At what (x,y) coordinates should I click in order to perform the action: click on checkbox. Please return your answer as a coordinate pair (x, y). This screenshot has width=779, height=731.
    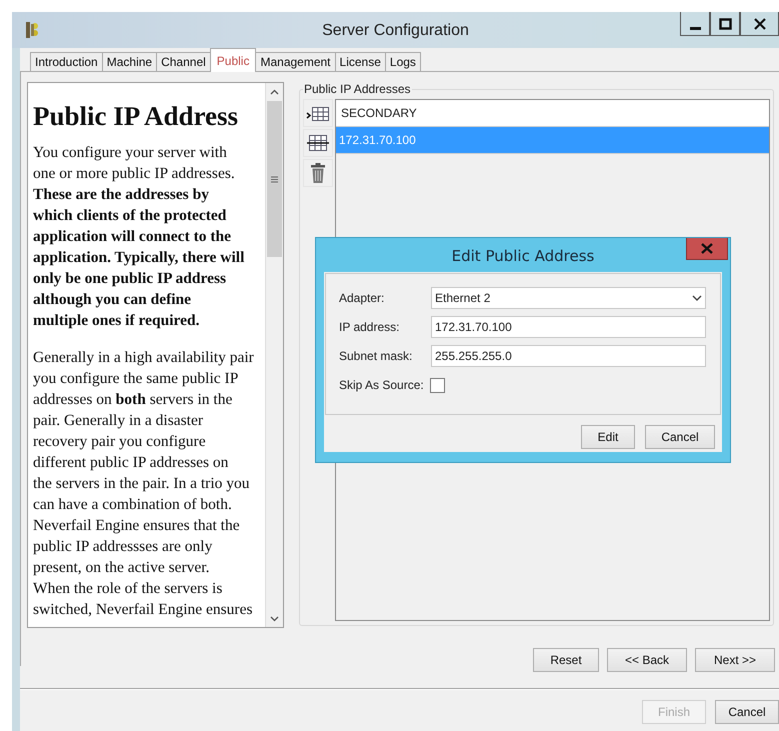
    Looking at the image, I should click on (437, 385).